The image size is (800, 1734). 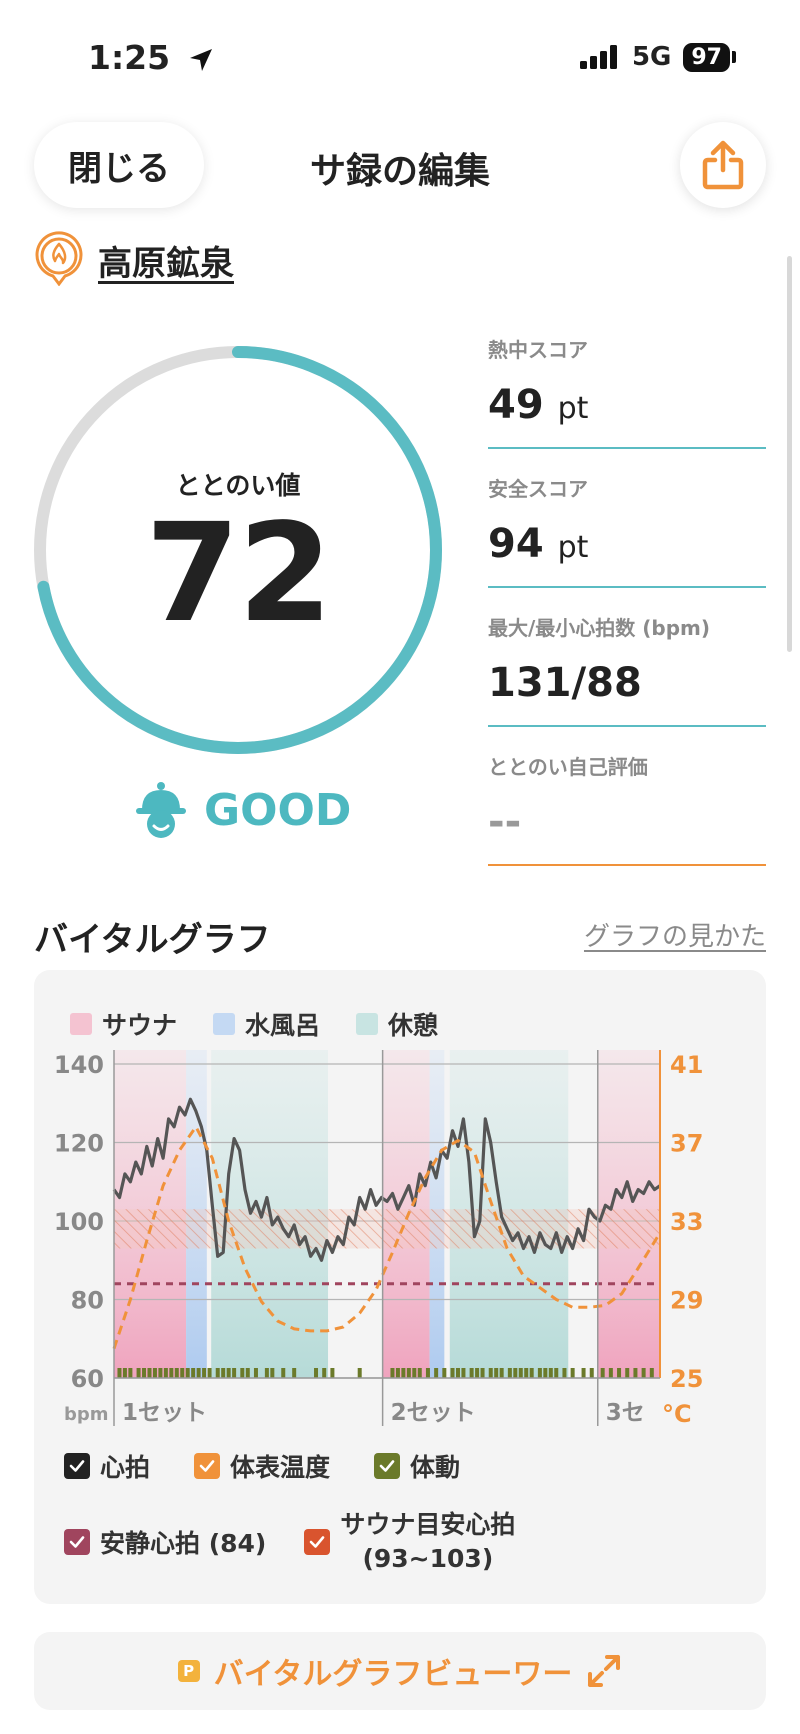 What do you see at coordinates (393, 1674) in the screenshot?
I see `viewer-button-label: バイタルグラフビューワー` at bounding box center [393, 1674].